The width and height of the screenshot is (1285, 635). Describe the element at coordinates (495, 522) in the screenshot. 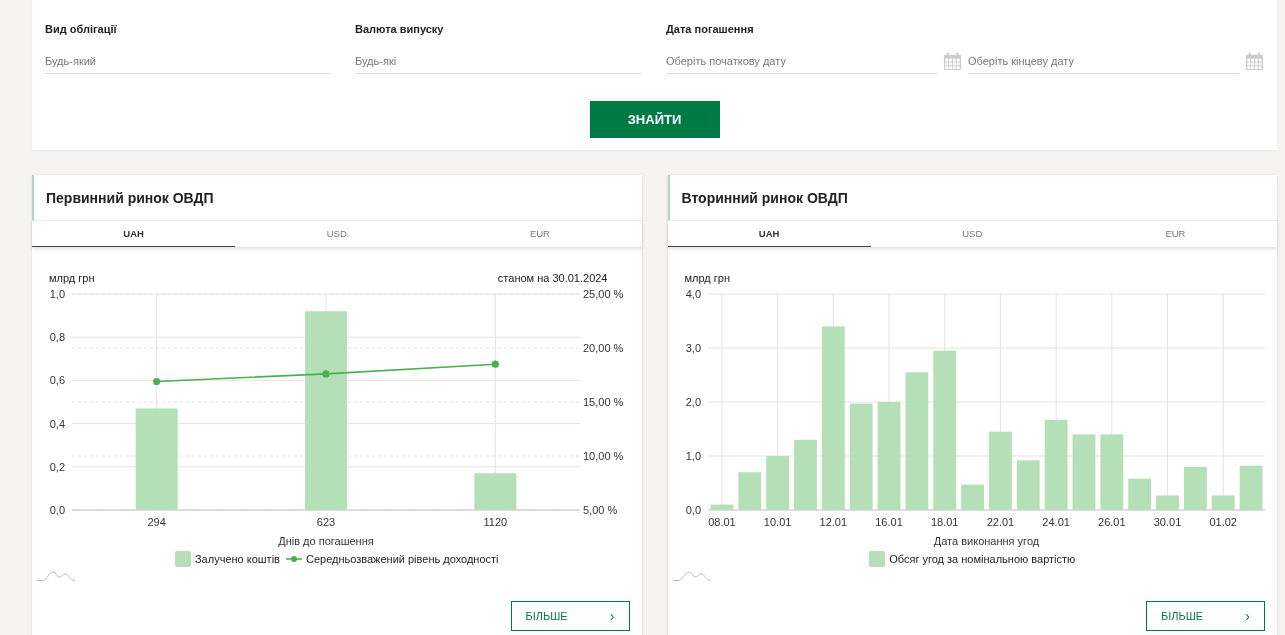

I see `x-axis-label: 1120` at that location.